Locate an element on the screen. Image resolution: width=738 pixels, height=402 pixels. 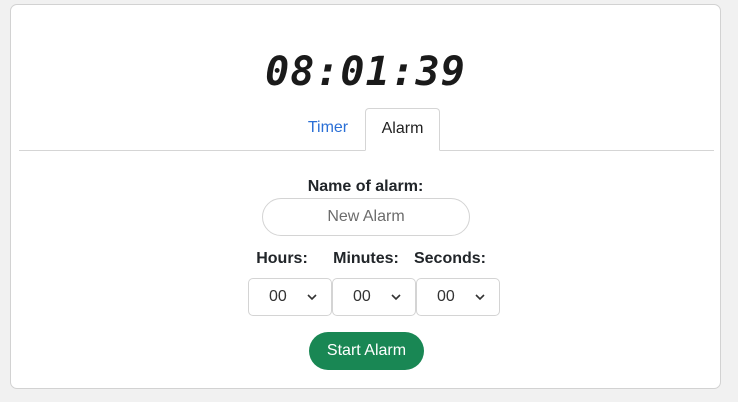
minutes-value: 00 is located at coordinates (362, 296).